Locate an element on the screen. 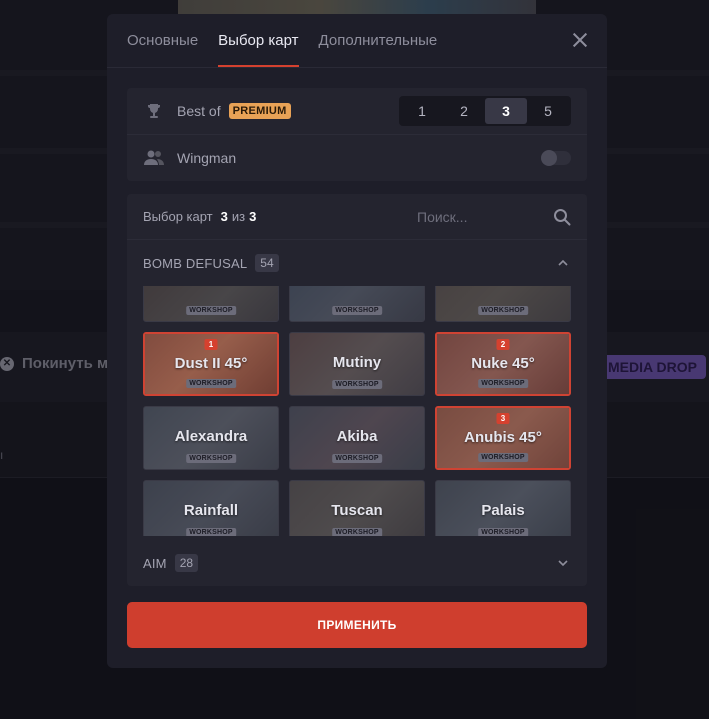  premium-badge: PREMIUM is located at coordinates (259, 111).